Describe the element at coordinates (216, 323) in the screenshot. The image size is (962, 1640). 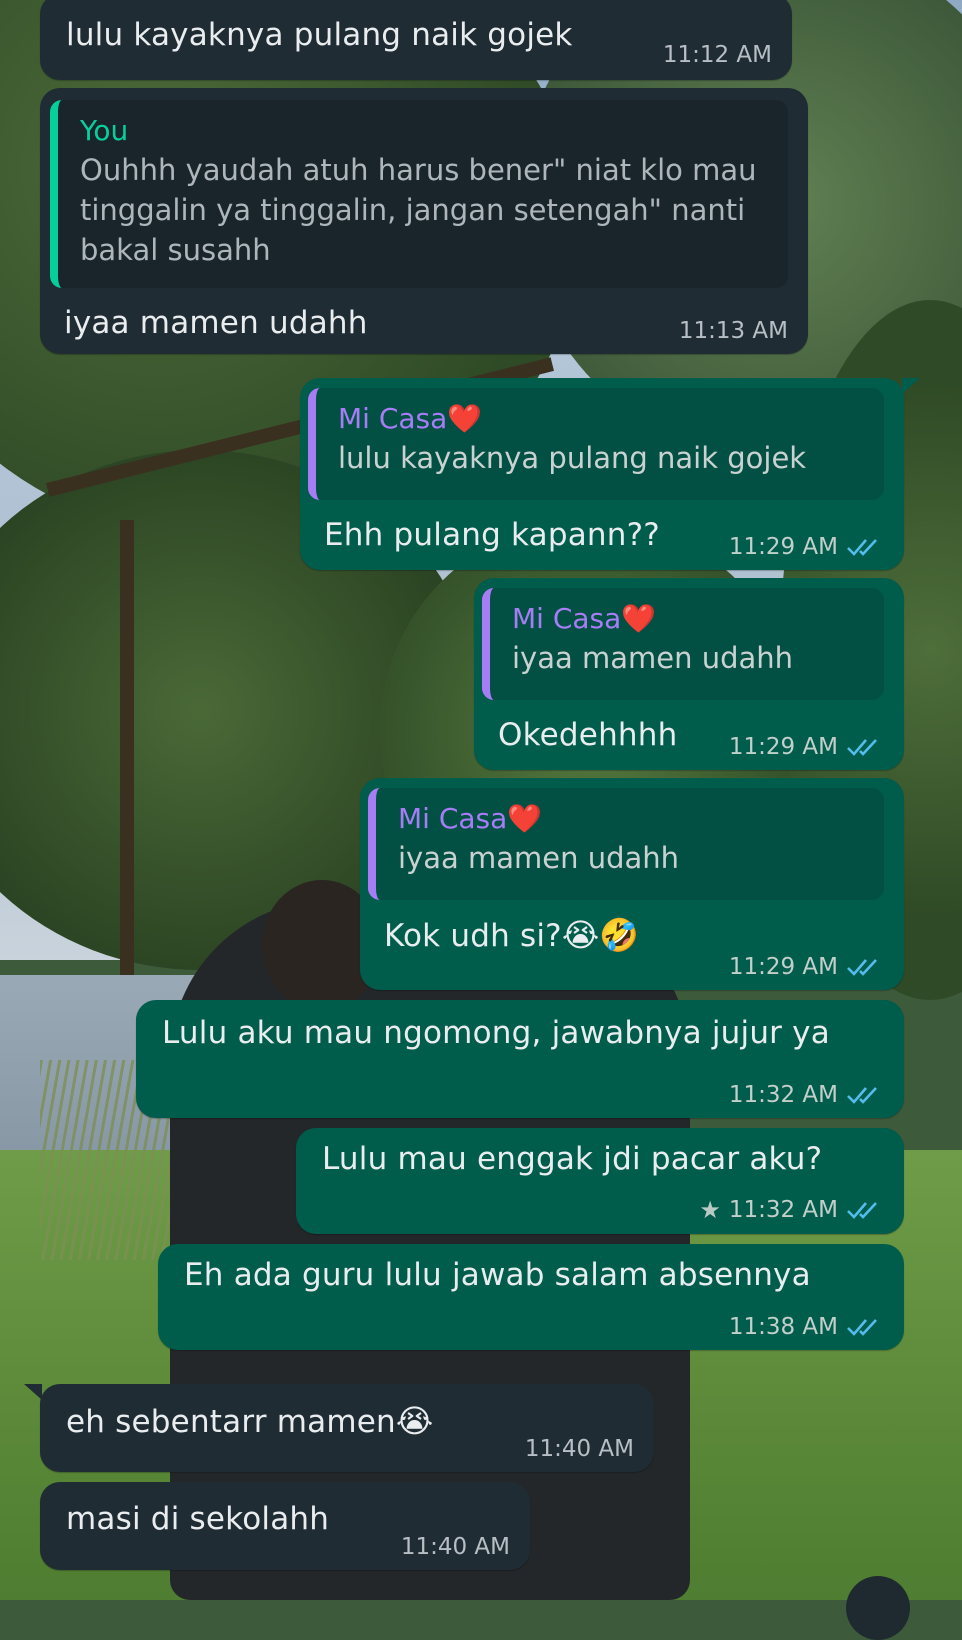
I see `message-text: iyaa mamen udahh` at that location.